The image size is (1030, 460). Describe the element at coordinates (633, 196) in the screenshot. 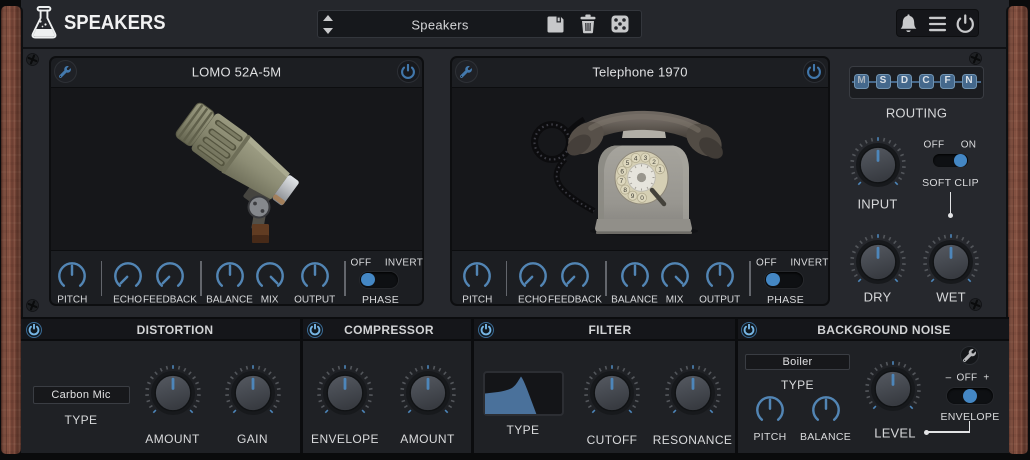

I see `svg-text: 9` at that location.